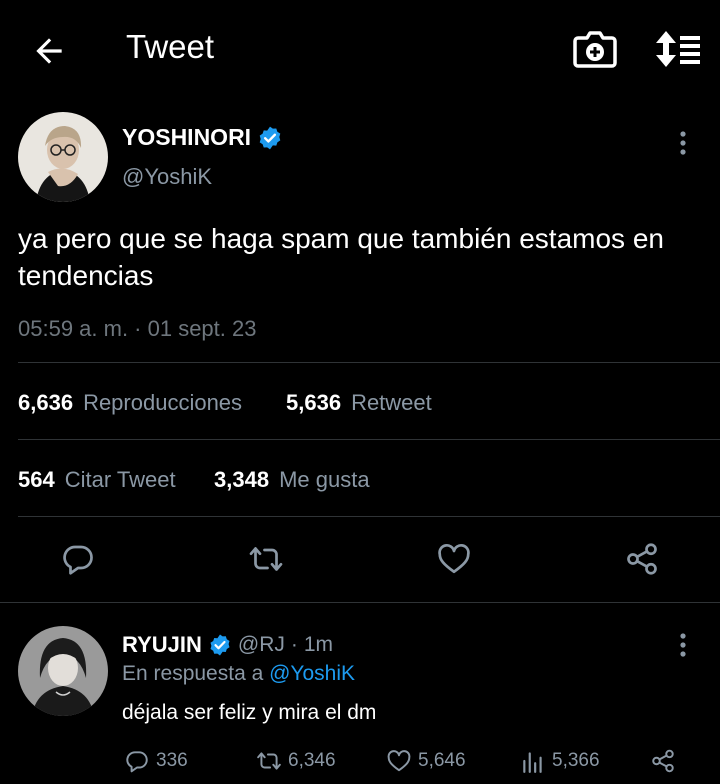 The image size is (720, 784). I want to click on reply-author-avatar, so click(63, 671).